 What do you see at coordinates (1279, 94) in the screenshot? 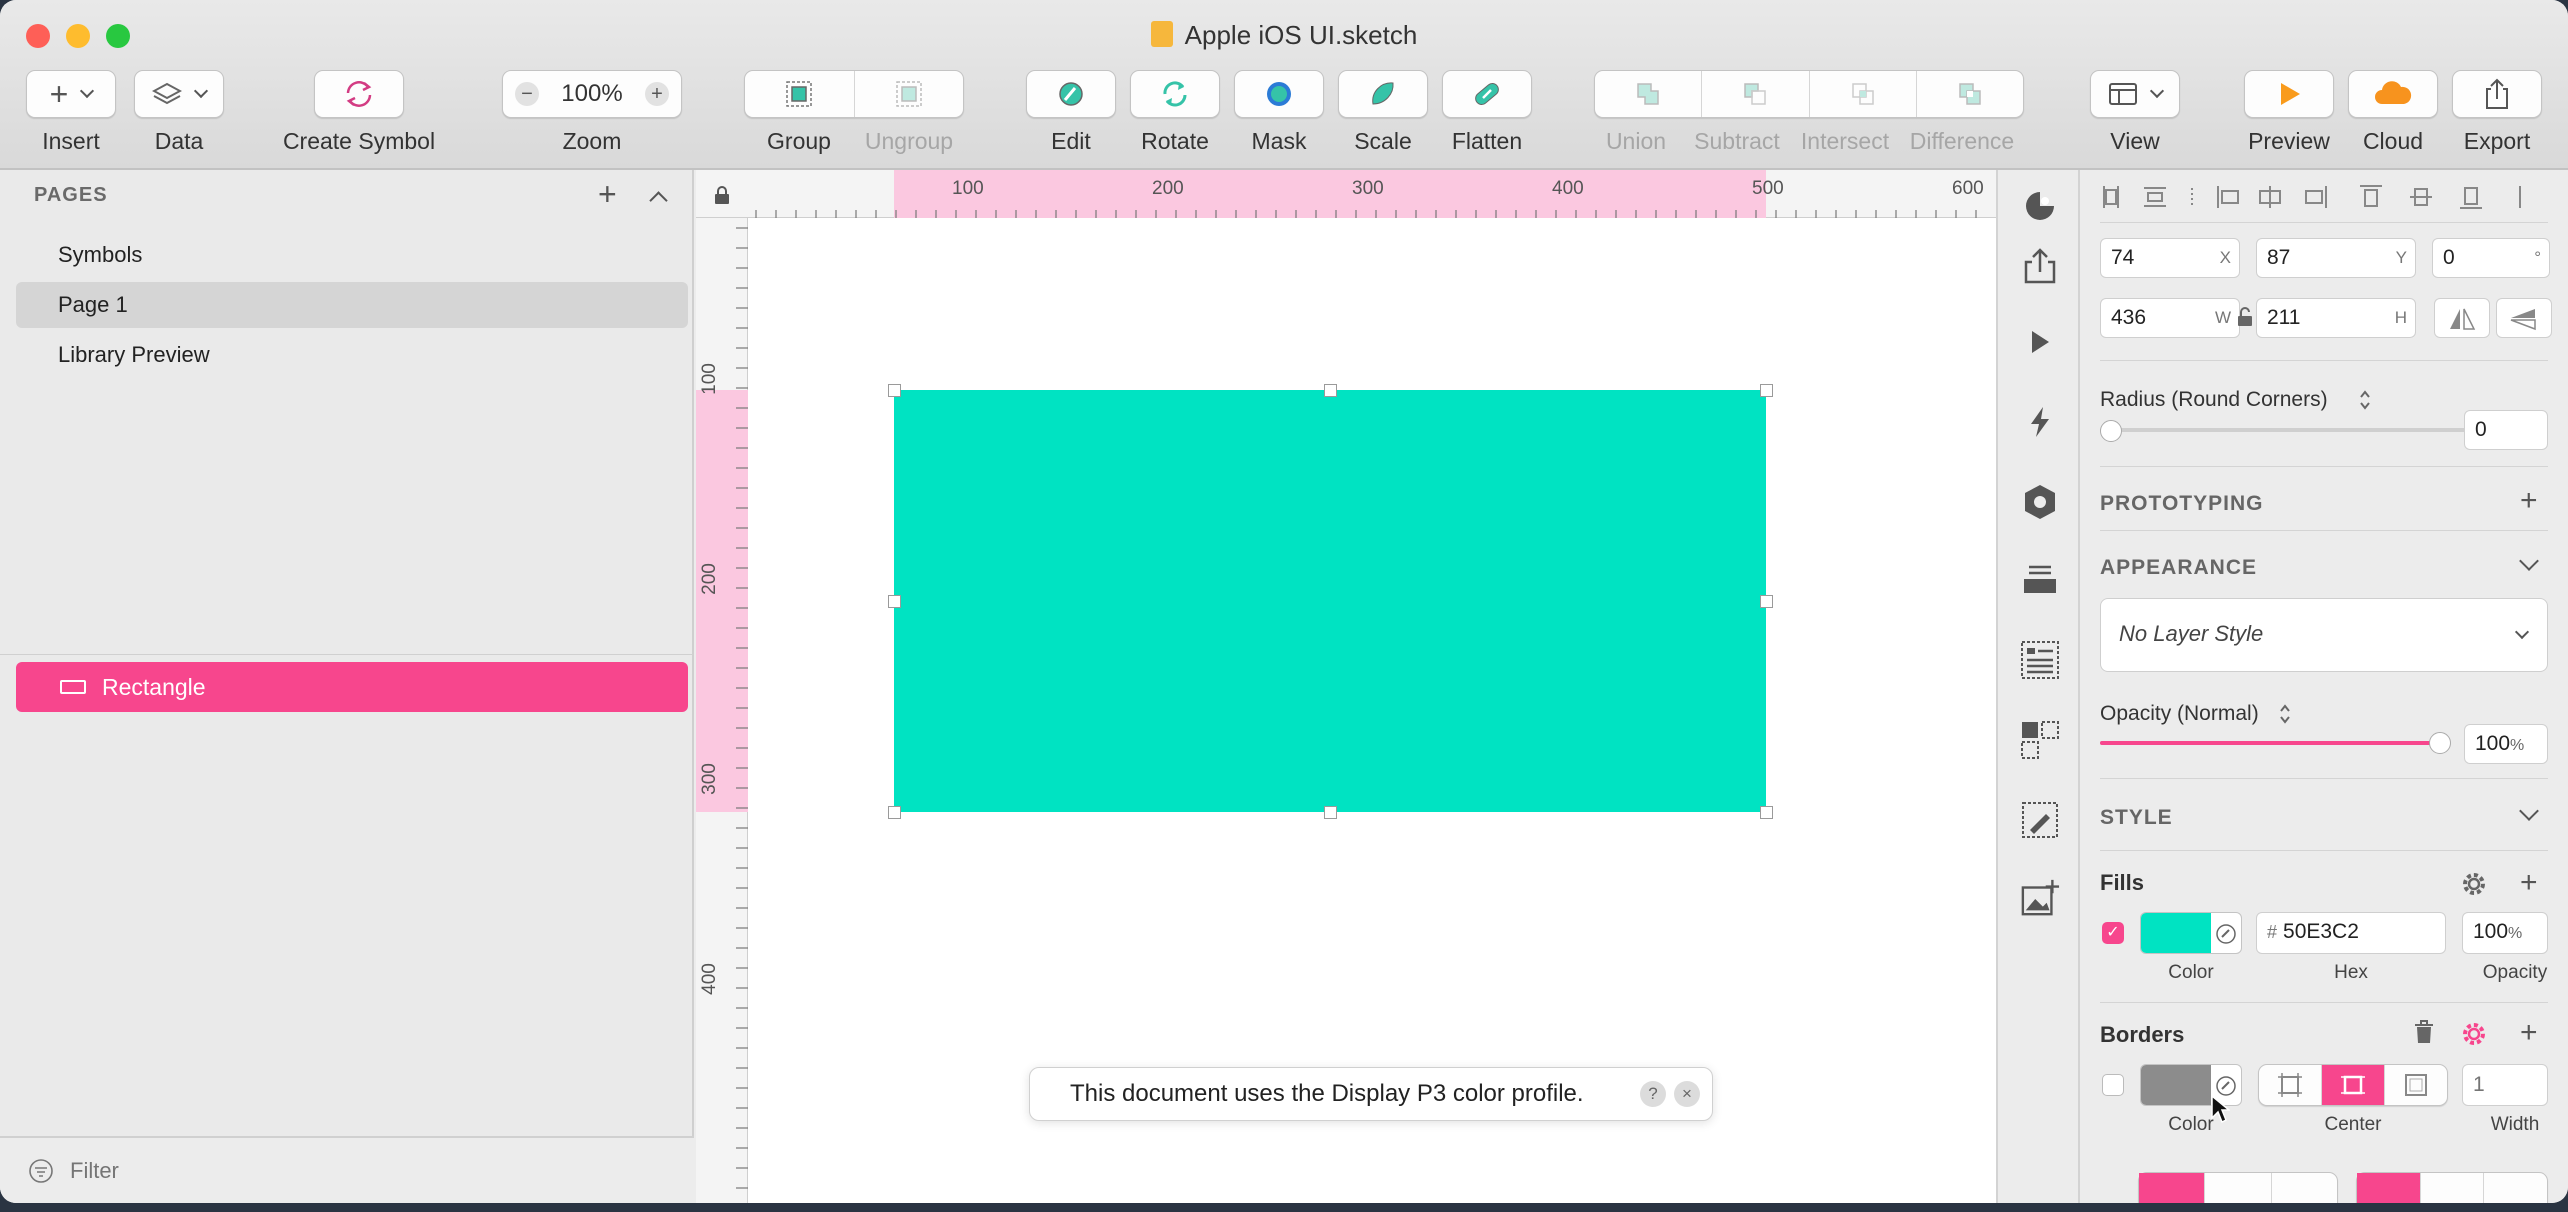
I see `mask-button` at bounding box center [1279, 94].